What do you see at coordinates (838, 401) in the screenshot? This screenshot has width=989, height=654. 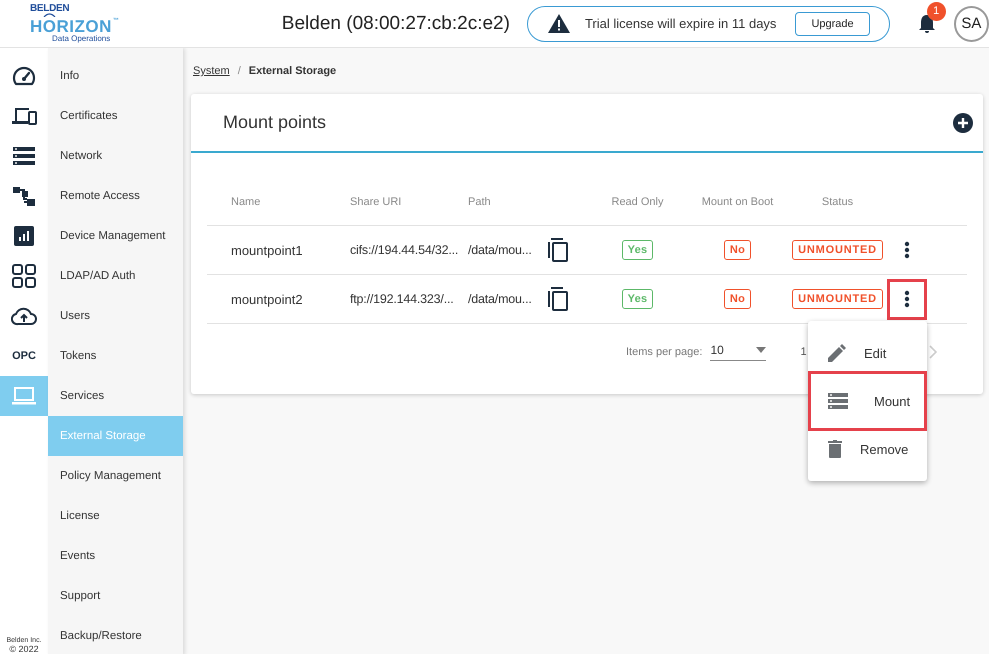 I see `server-icon` at bounding box center [838, 401].